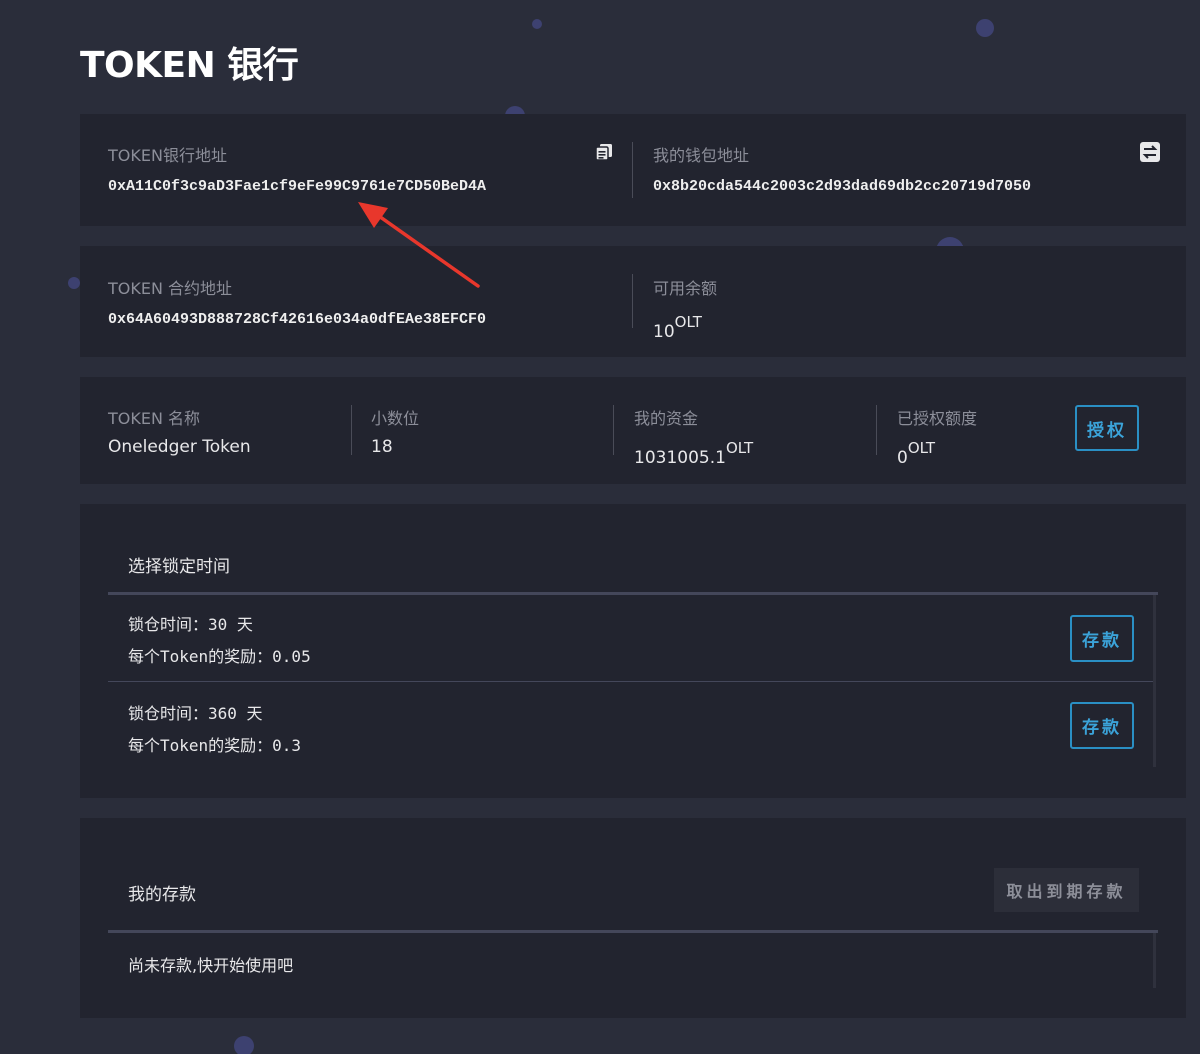 This screenshot has height=1054, width=1200. Describe the element at coordinates (1150, 152) in the screenshot. I see `swap-icon` at that location.